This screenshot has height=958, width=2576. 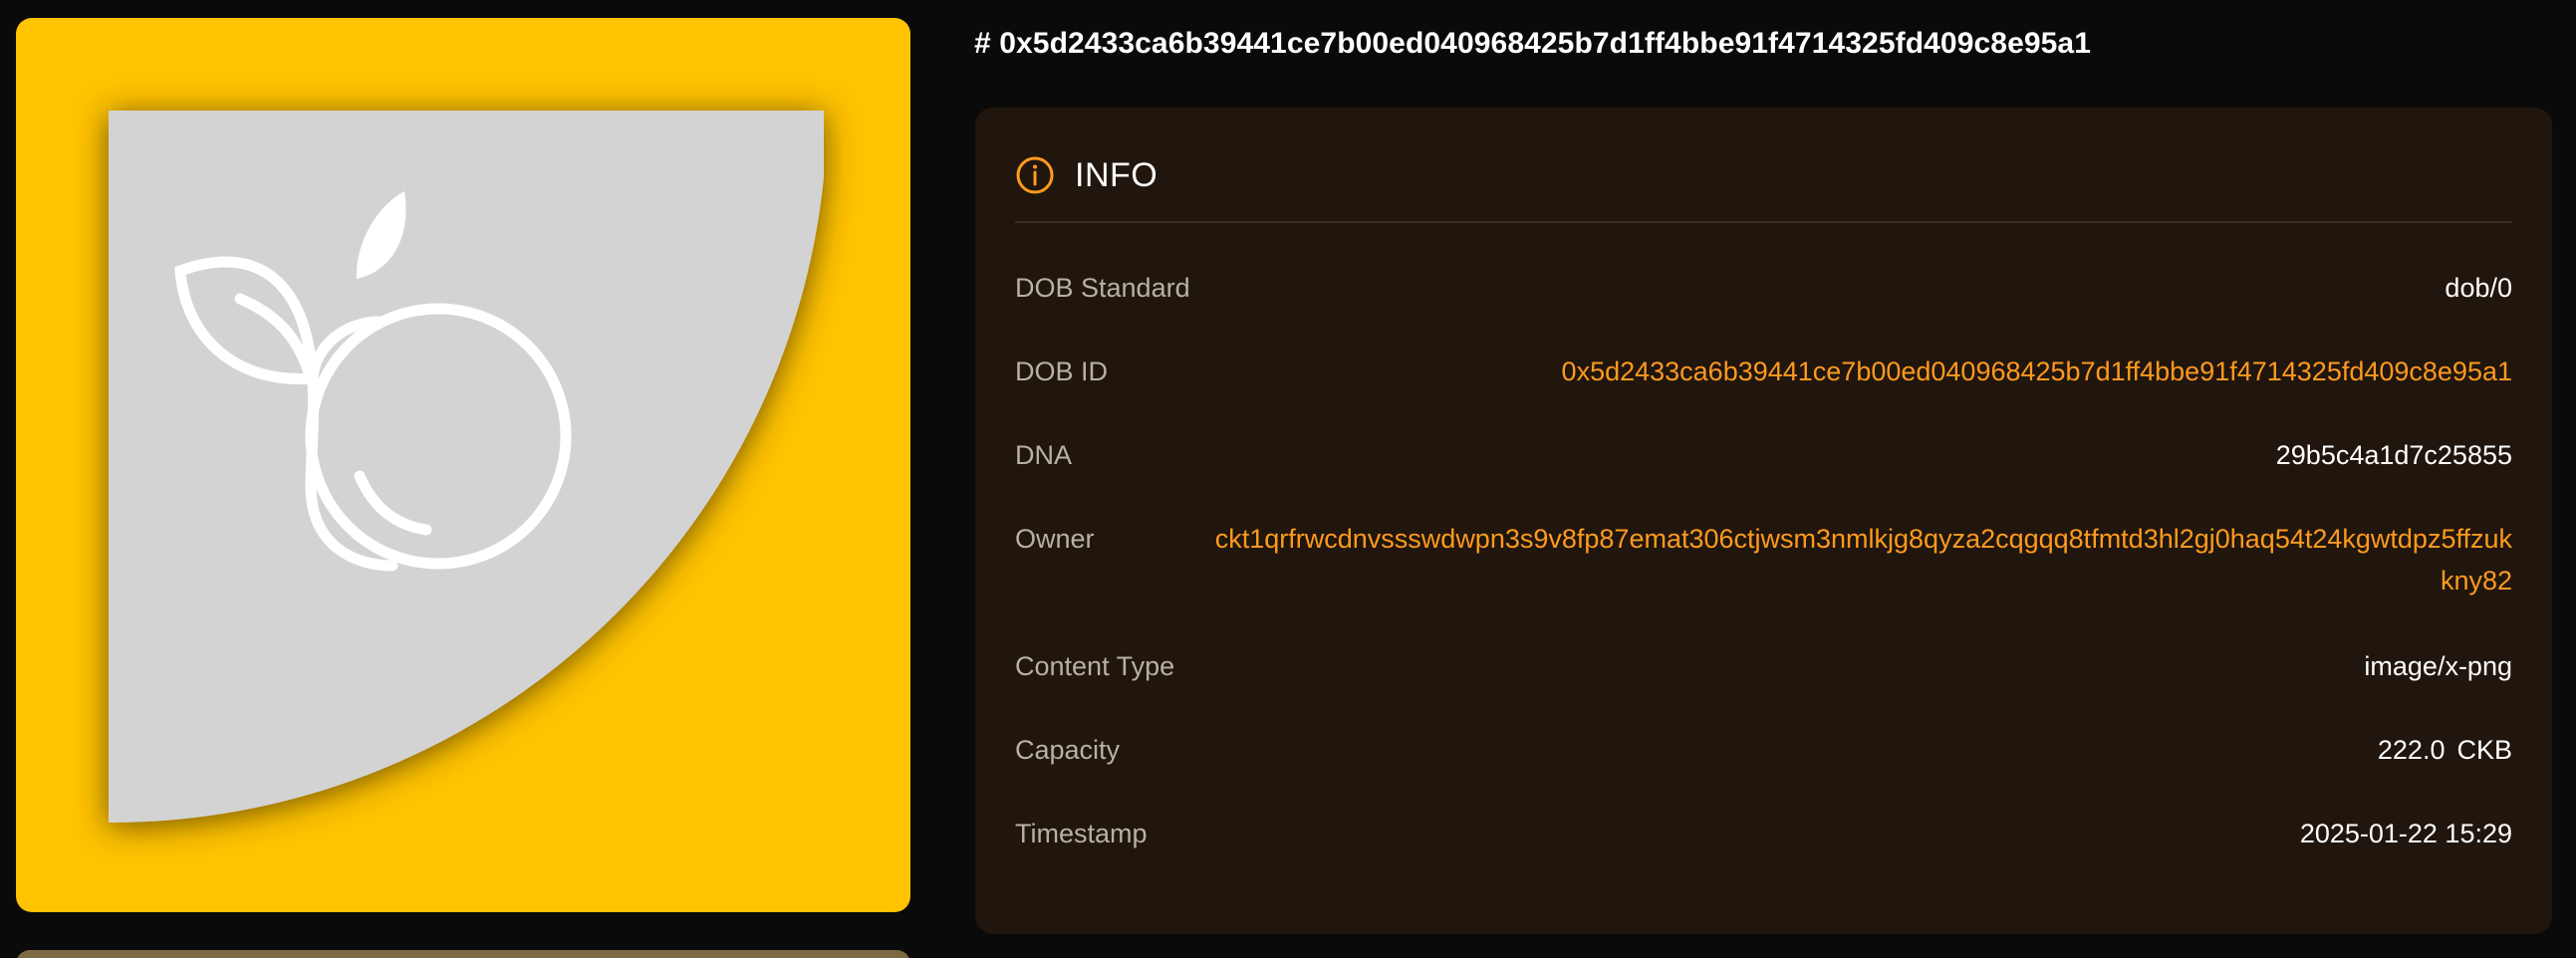 I want to click on info-header: INFO, so click(x=1086, y=175).